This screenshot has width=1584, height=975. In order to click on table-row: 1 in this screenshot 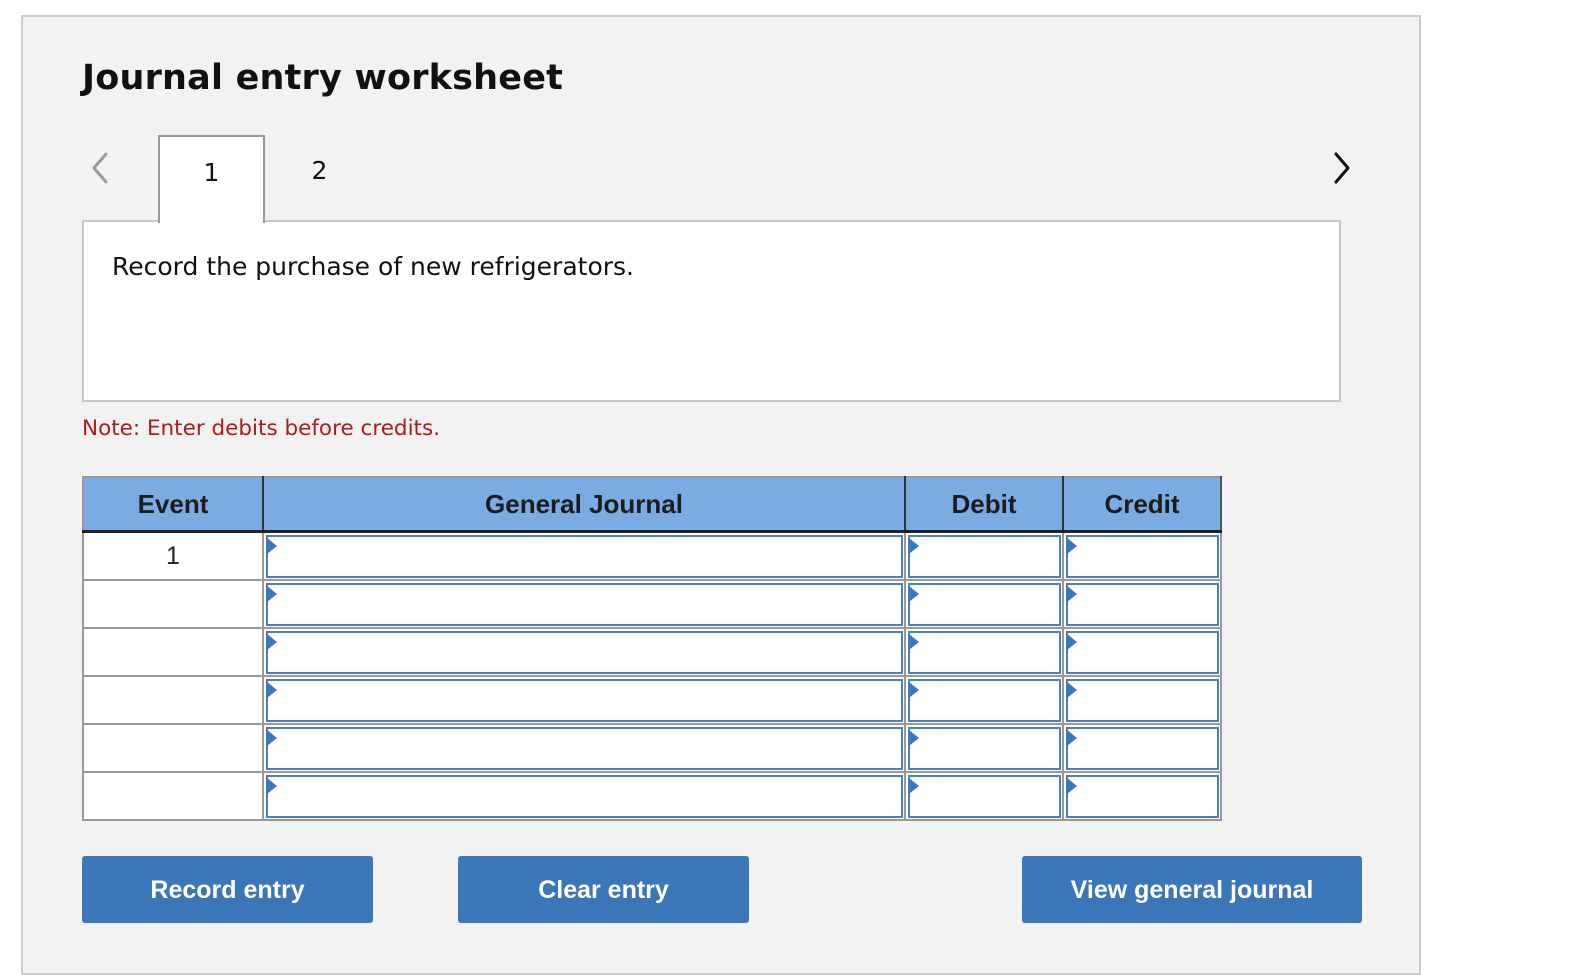, I will do `click(652, 556)`.